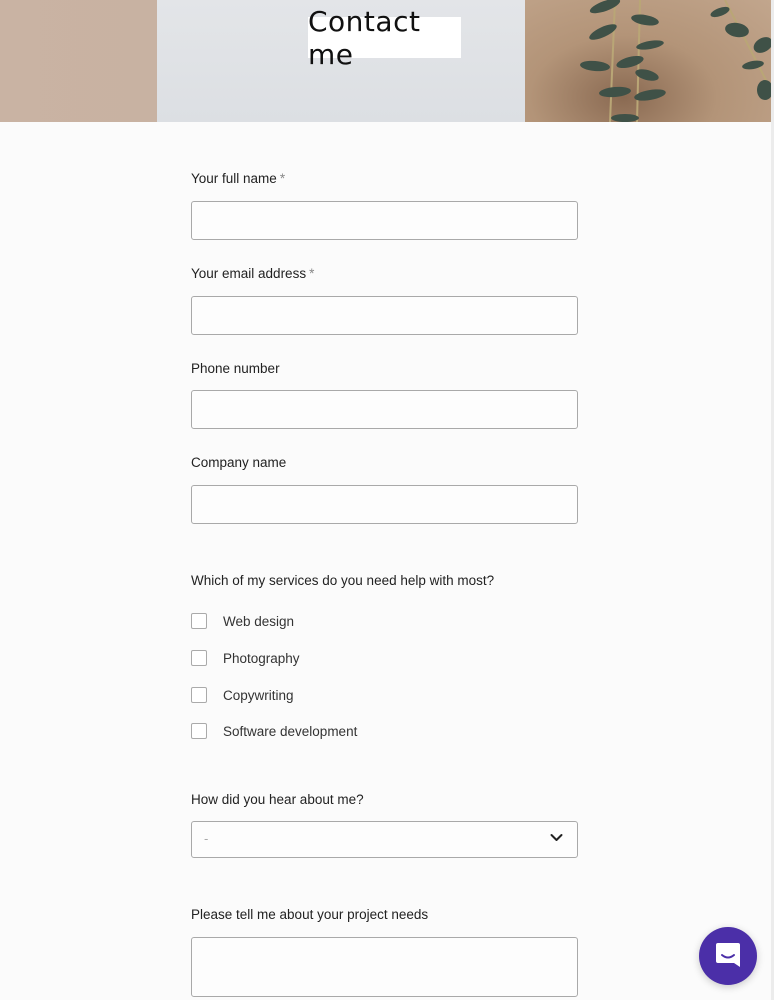 Image resolution: width=774 pixels, height=1000 pixels. I want to click on service-option-web-design: Web design, so click(242, 621).